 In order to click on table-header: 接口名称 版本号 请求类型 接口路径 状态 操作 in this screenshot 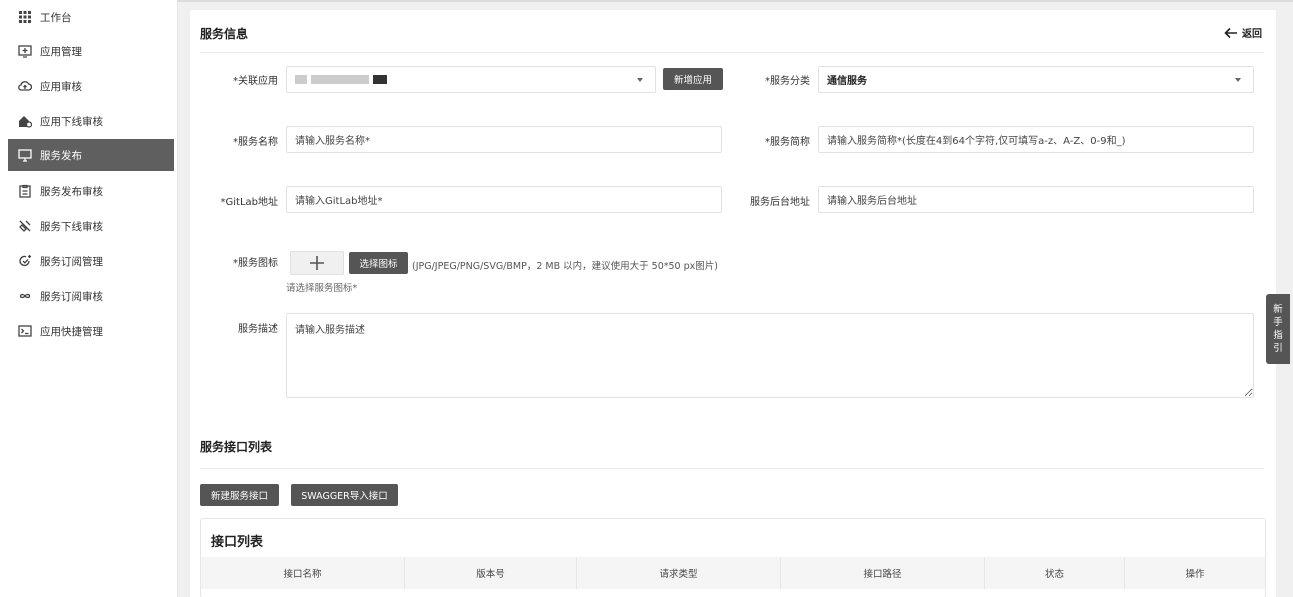, I will do `click(733, 573)`.